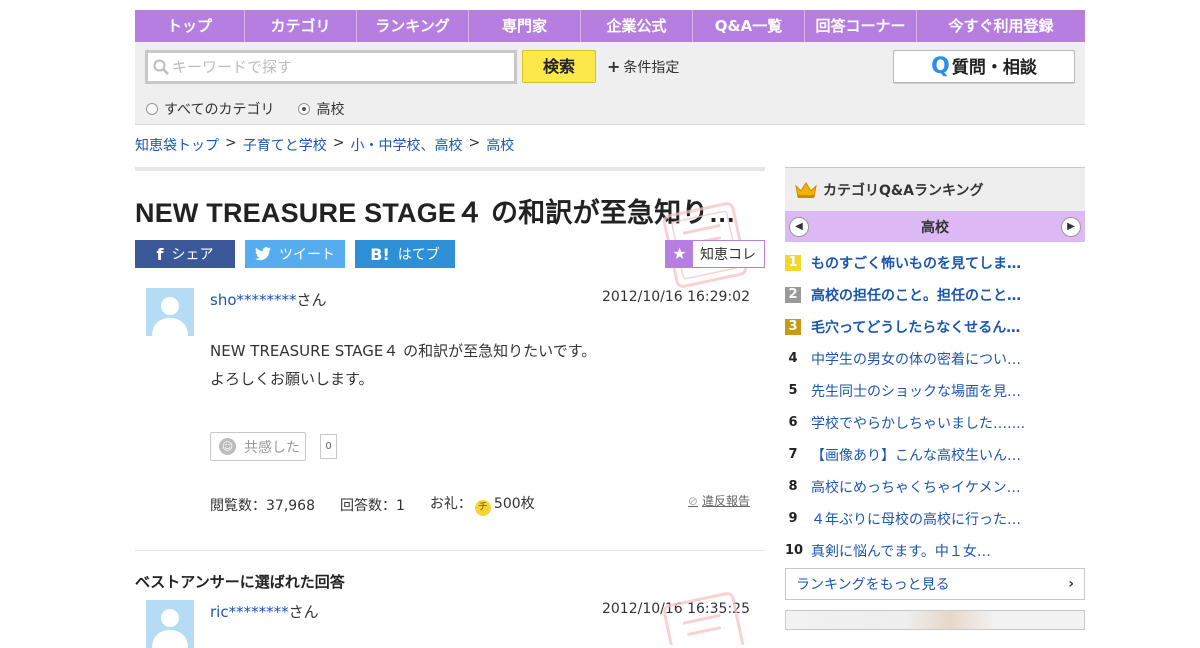  I want to click on banner-image, so click(935, 620).